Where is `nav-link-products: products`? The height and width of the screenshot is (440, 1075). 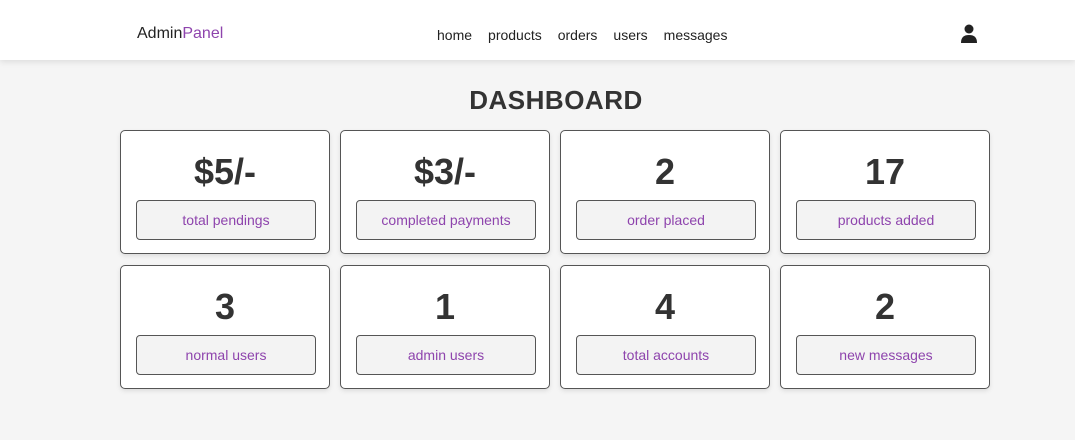 nav-link-products: products is located at coordinates (515, 35).